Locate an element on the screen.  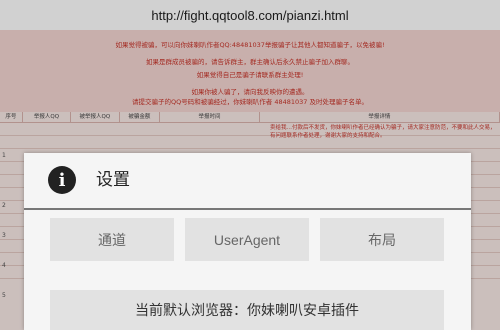
channel-button: 通道 is located at coordinates (112, 239).